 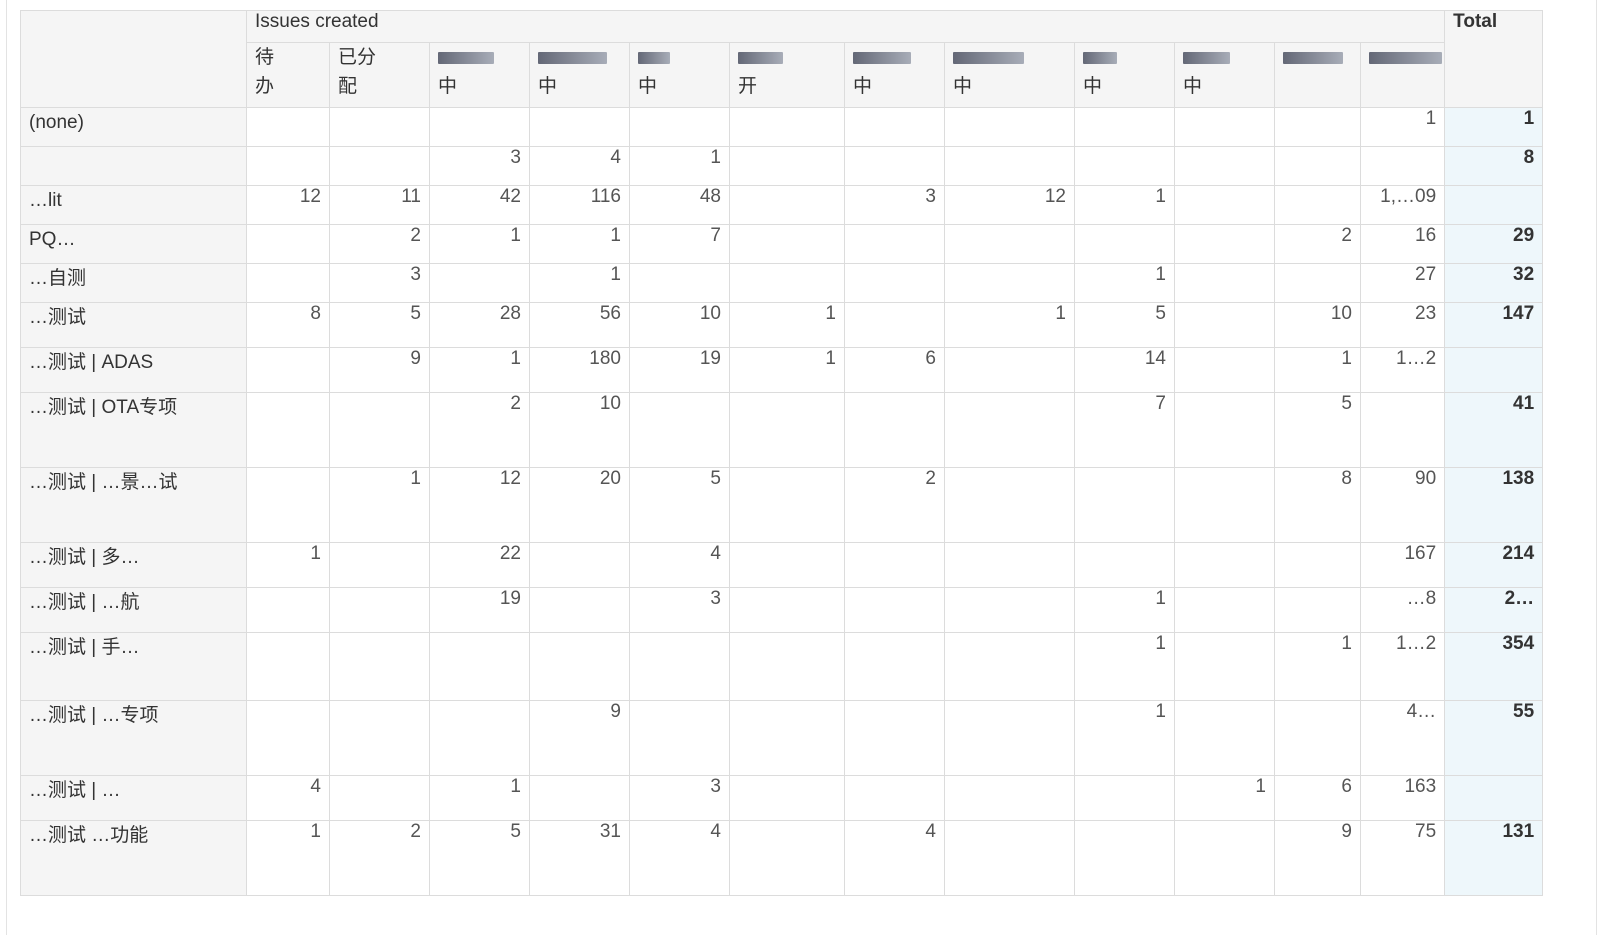 I want to click on row-total-cell: 8, so click(x=1494, y=166).